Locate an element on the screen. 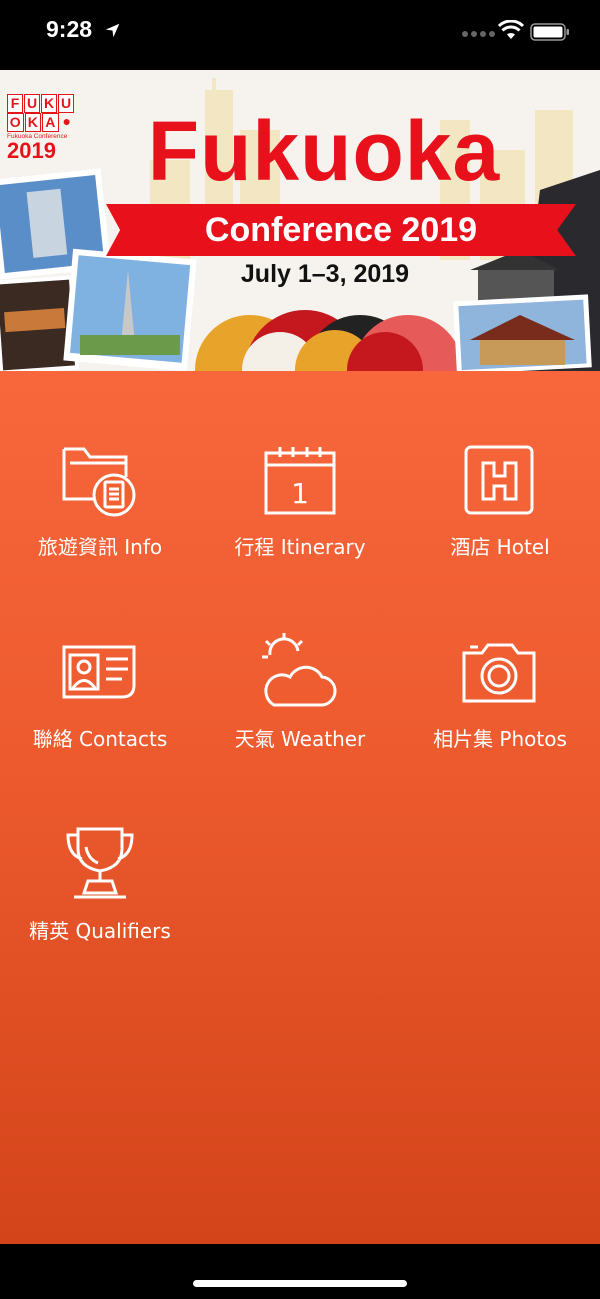 This screenshot has width=600, height=1299. menu-label-qualifiers: 精英 Qualifiers is located at coordinates (100, 931).